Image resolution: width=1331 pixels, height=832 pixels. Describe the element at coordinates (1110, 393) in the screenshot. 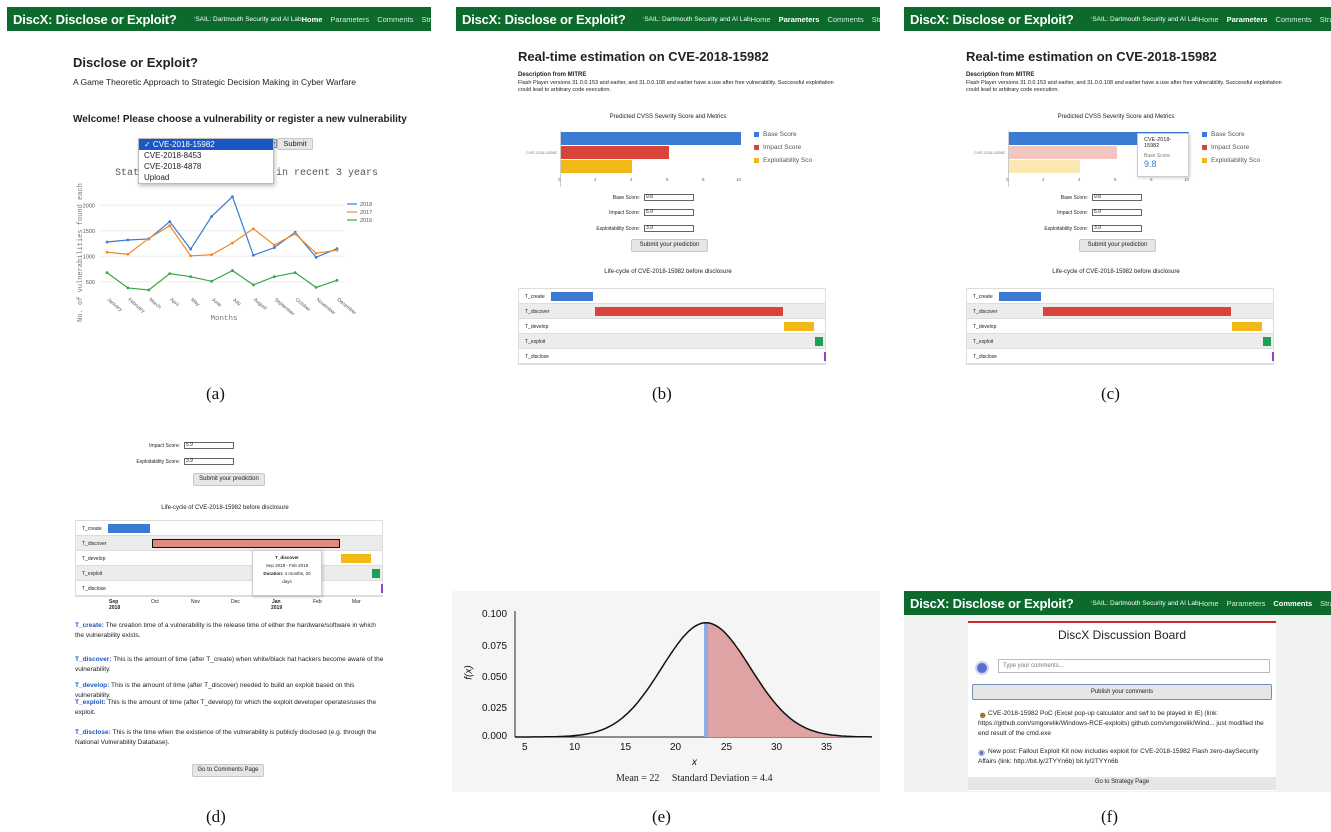

I see `caption-c: (c)` at that location.